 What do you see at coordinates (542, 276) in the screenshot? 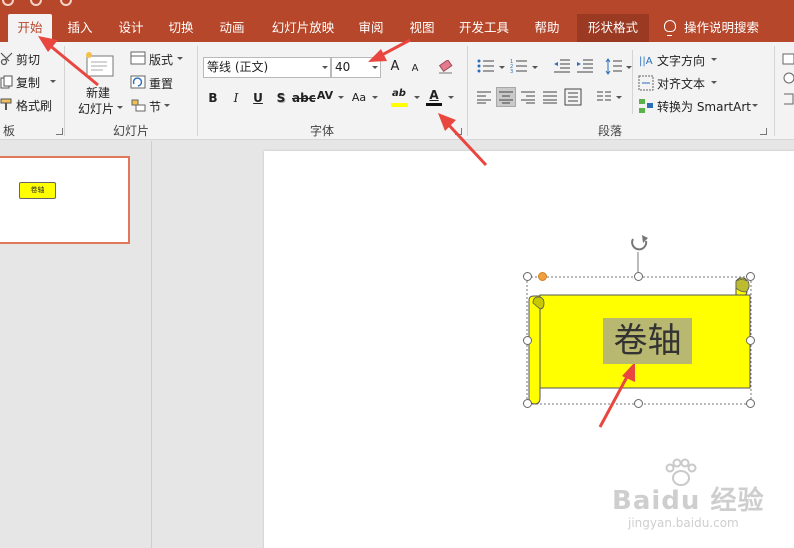
I see `adjust-handle` at bounding box center [542, 276].